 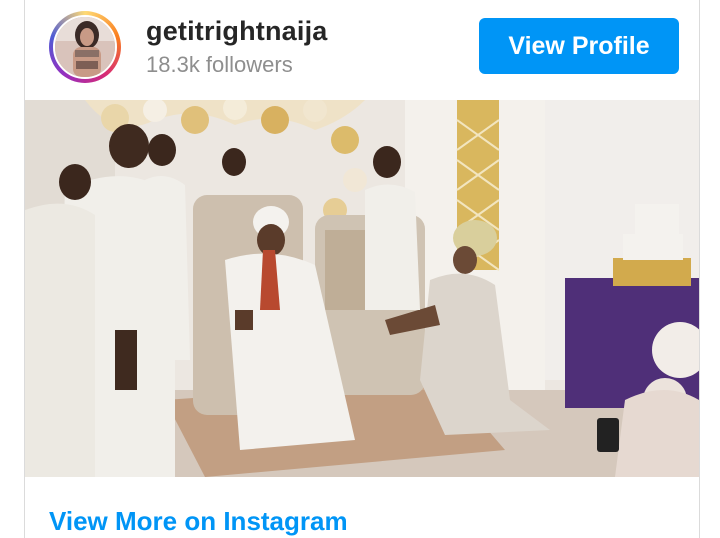 What do you see at coordinates (237, 31) in the screenshot?
I see `profile-username: getitrightnaija` at bounding box center [237, 31].